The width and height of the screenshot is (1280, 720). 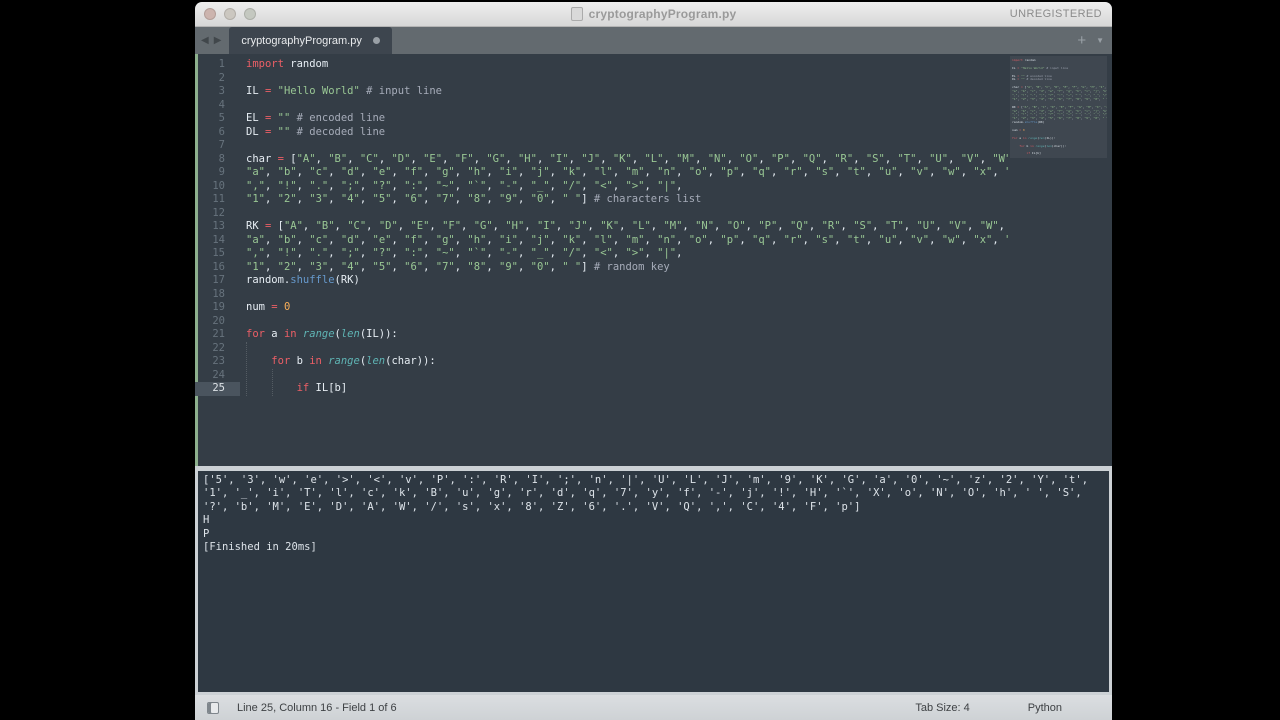 What do you see at coordinates (353, 361) in the screenshot?
I see `code-line: for b in range(len(char)):` at bounding box center [353, 361].